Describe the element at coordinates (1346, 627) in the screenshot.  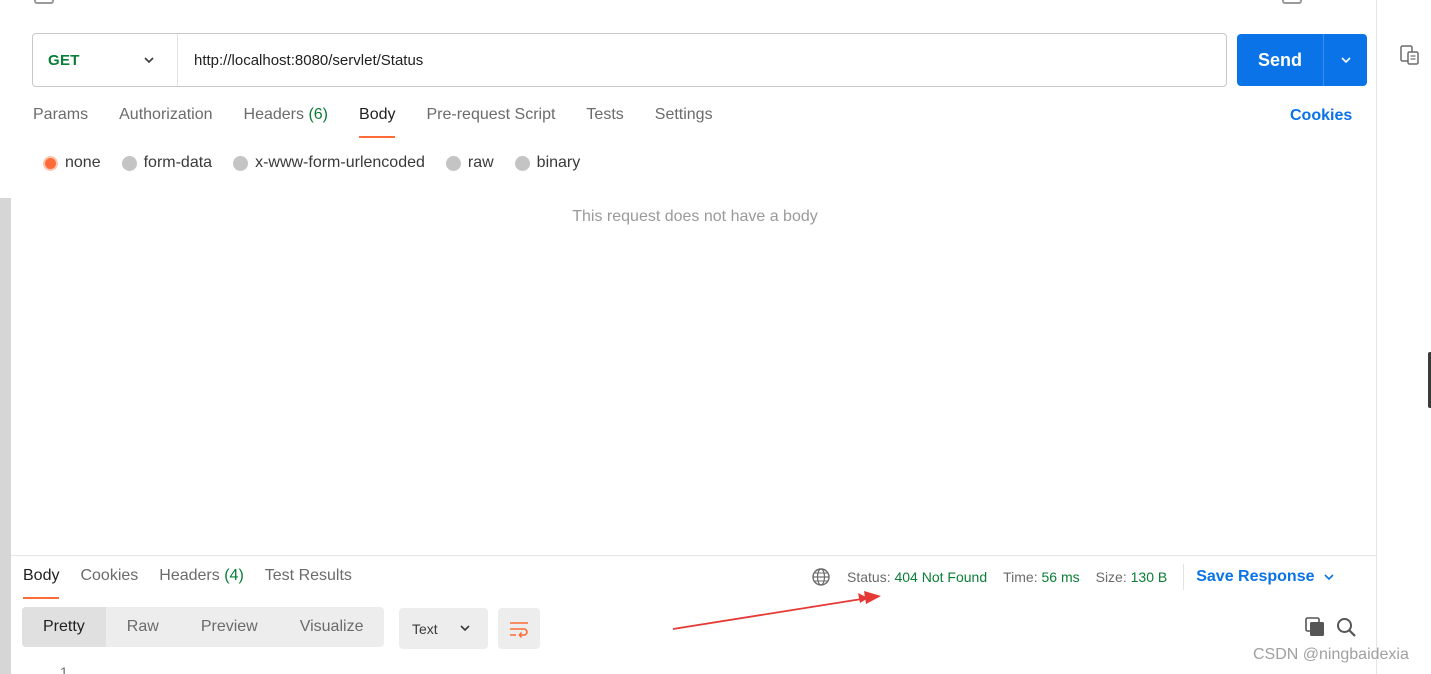
I see `search-icon` at that location.